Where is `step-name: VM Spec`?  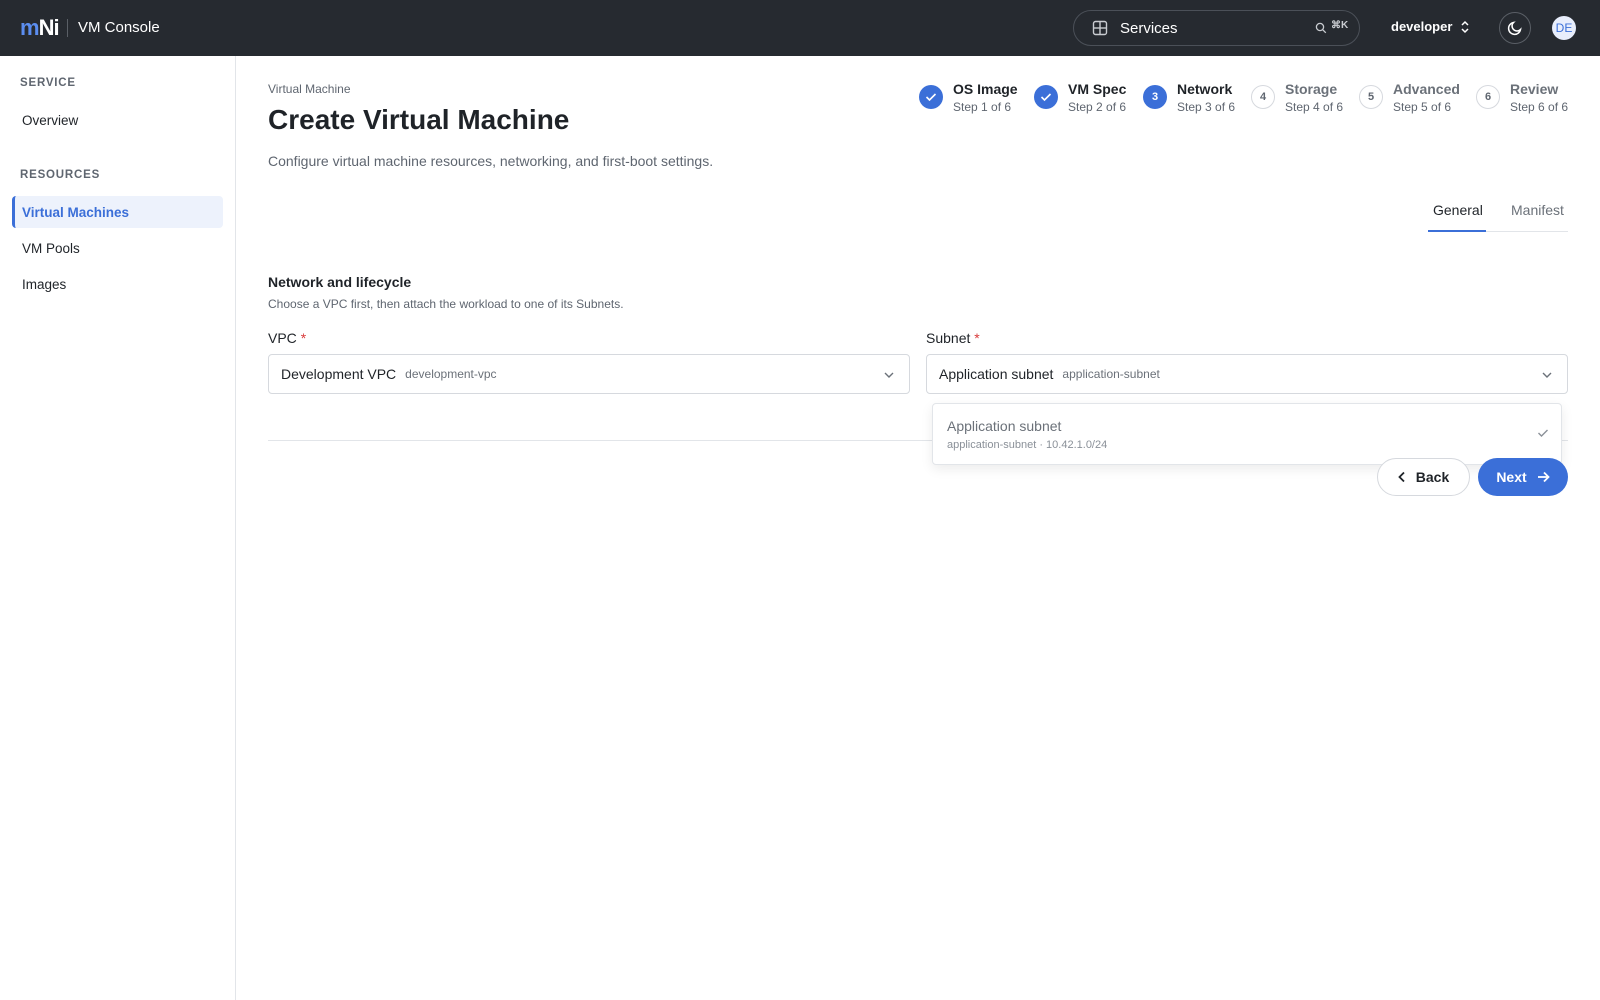
step-name: VM Spec is located at coordinates (1097, 89).